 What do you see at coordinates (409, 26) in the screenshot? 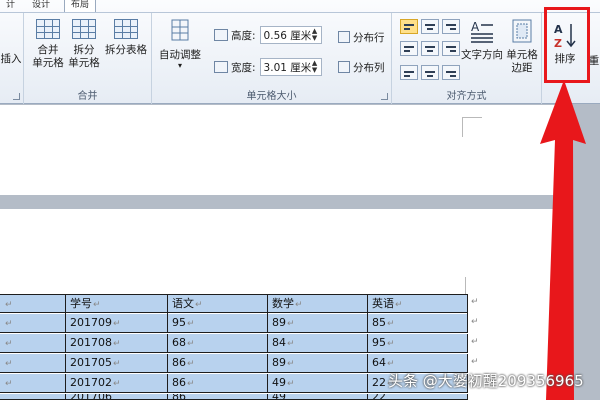
I see `align-top-left-button` at bounding box center [409, 26].